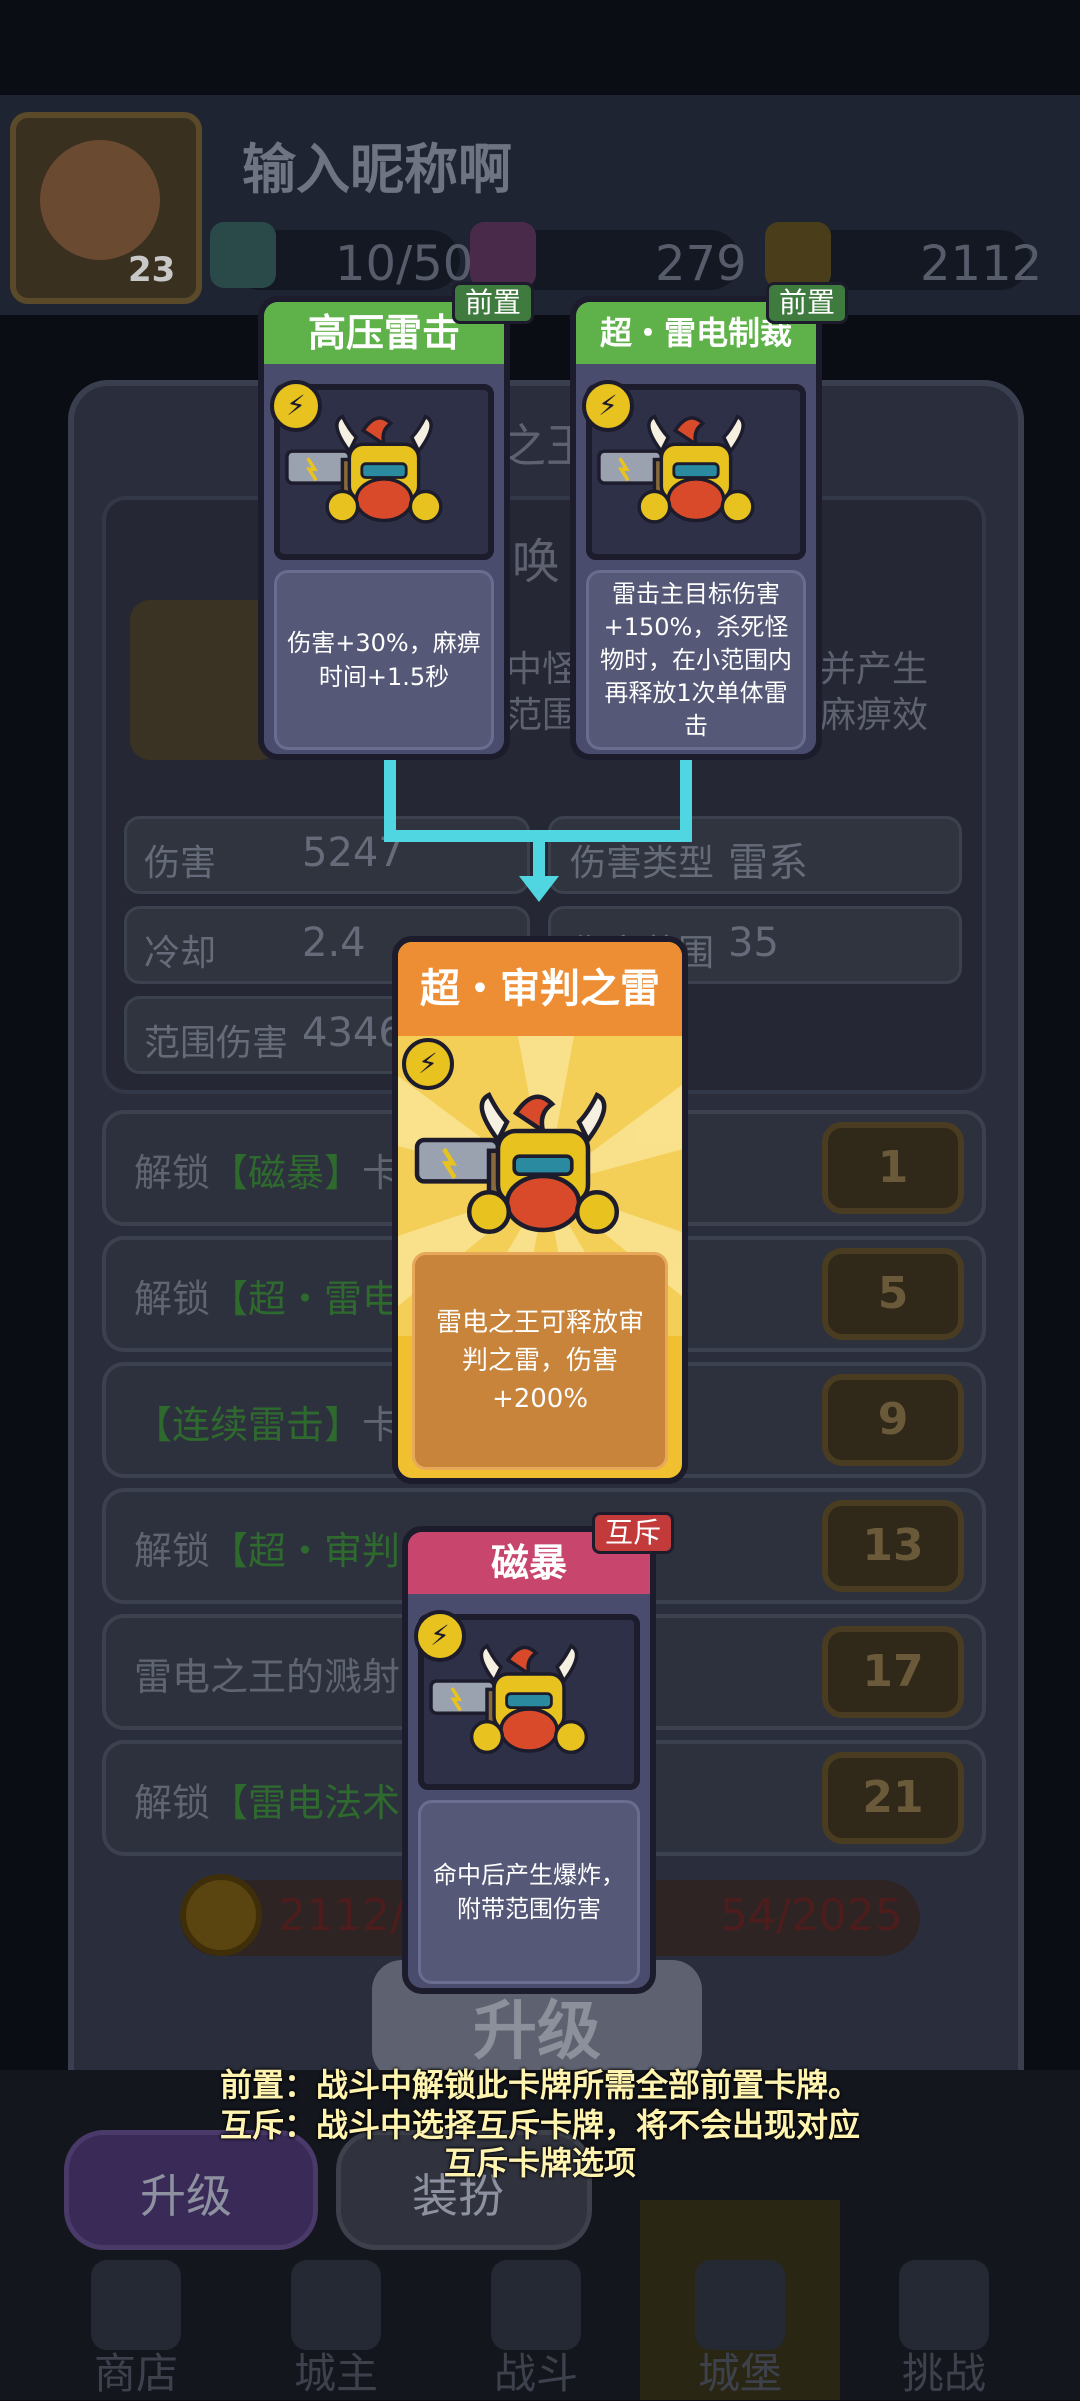 This screenshot has width=1080, height=2401. Describe the element at coordinates (539, 2163) in the screenshot. I see `footnote-exclusive-cont: 互斥卡牌选项` at that location.